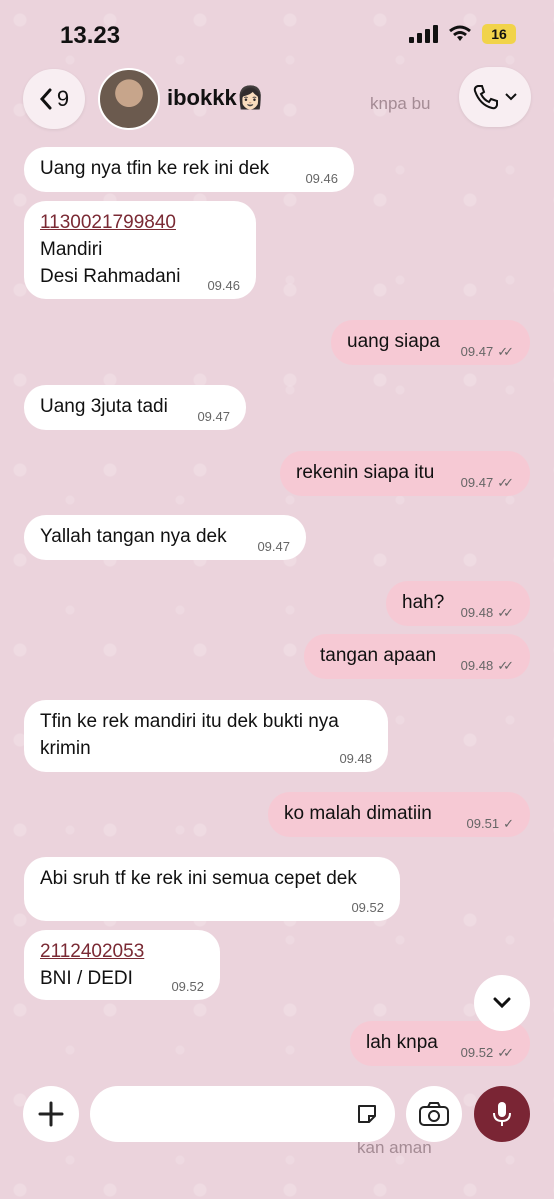 This screenshot has width=554, height=1199. Describe the element at coordinates (155, 168) in the screenshot. I see `message-text: Uang nya tfin ke rek ini dek` at that location.